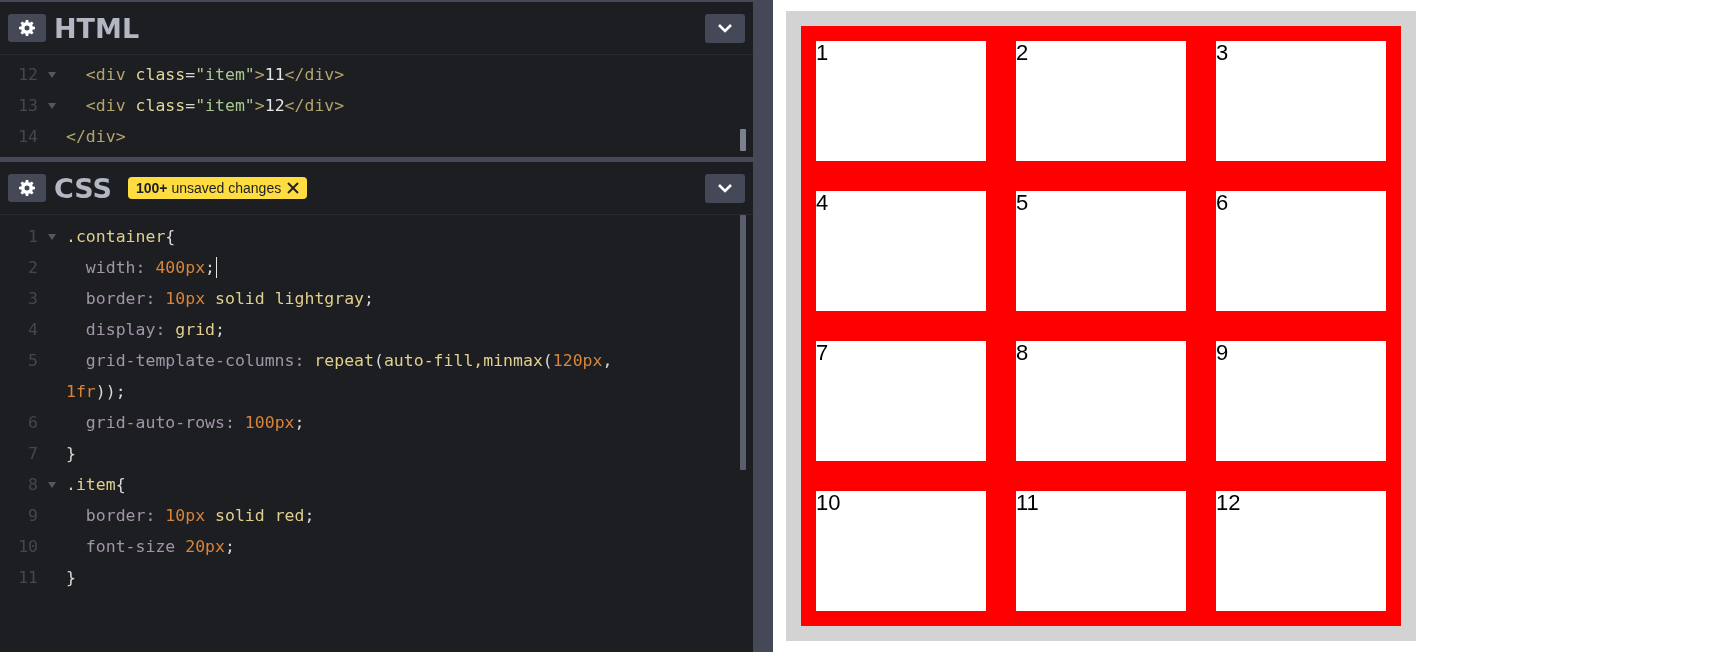  I want to click on code-line: 1fr));, so click(96, 391).